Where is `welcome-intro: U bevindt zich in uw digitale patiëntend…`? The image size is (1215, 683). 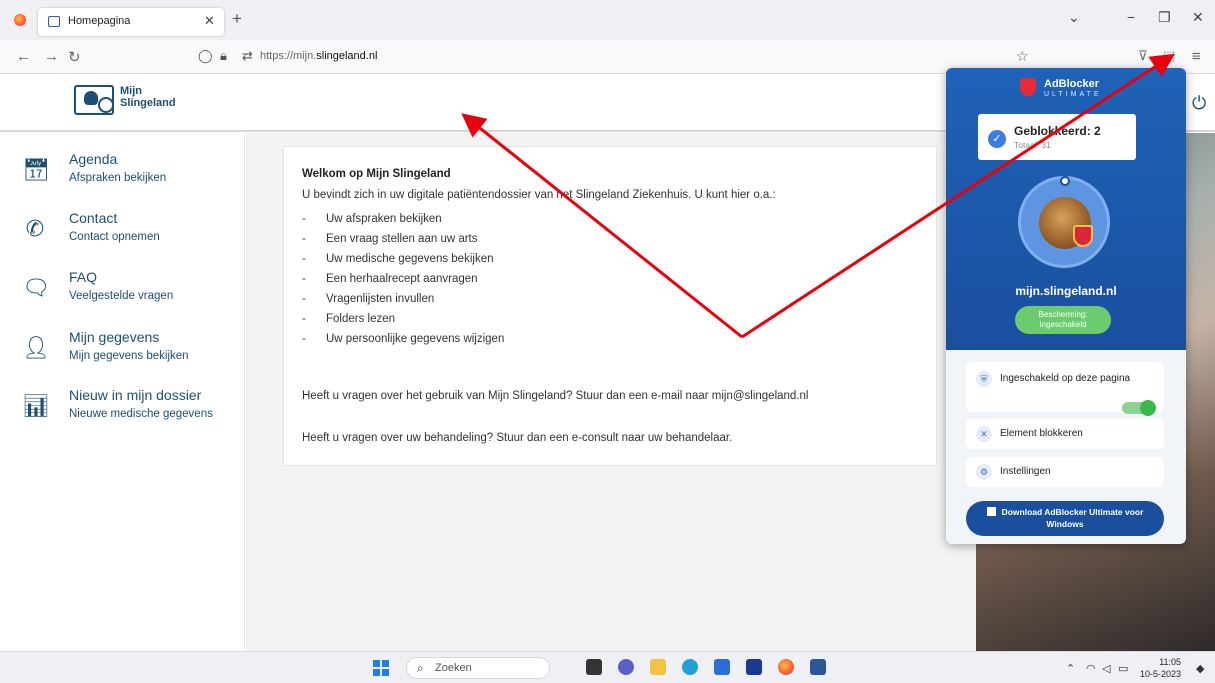 welcome-intro: U bevindt zich in uw digitale patiëntend… is located at coordinates (539, 195).